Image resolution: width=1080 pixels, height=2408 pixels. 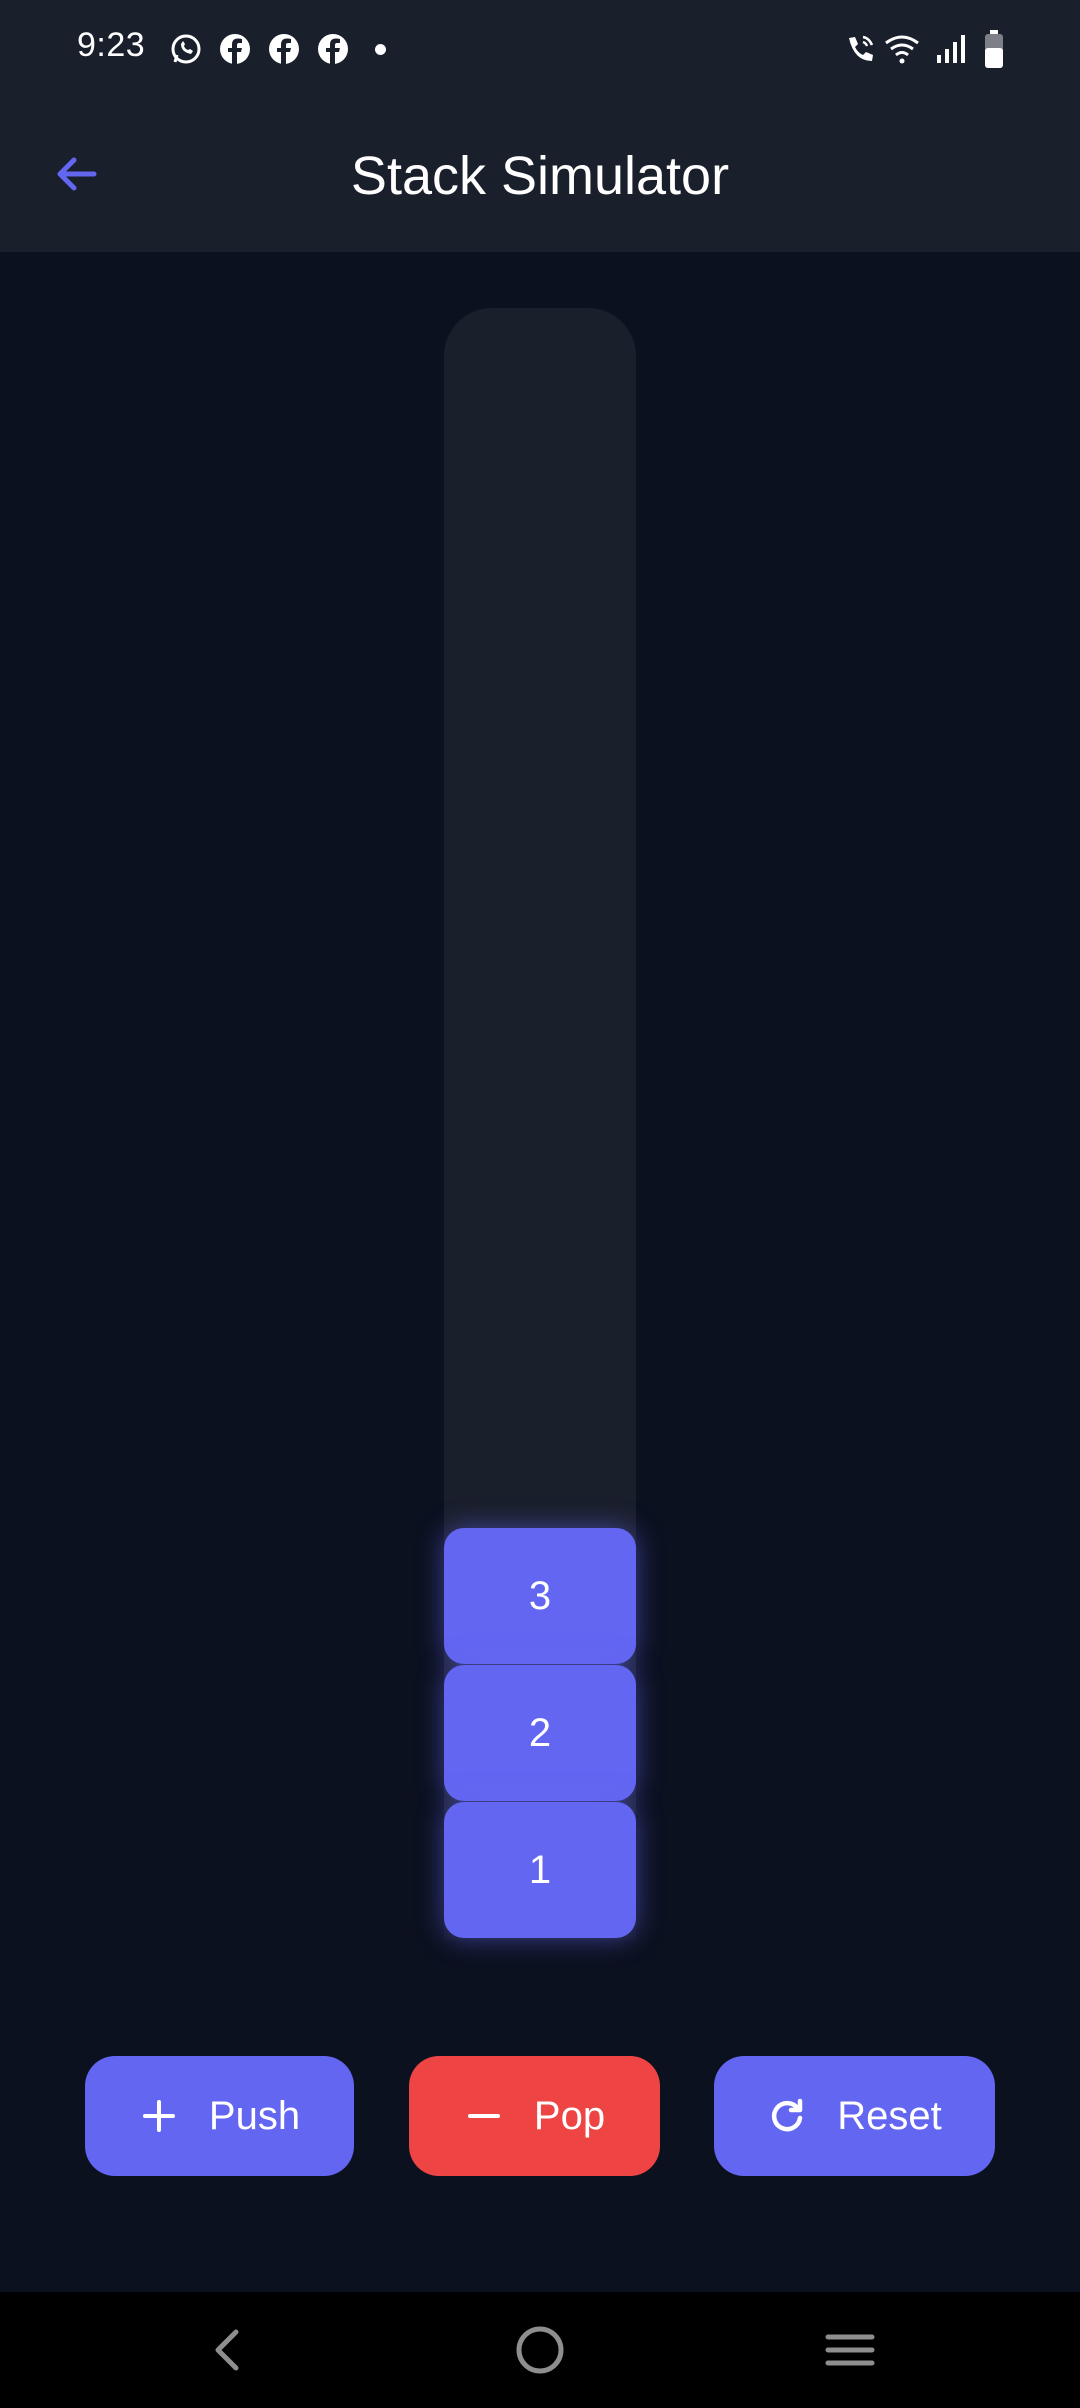 What do you see at coordinates (540, 1870) in the screenshot?
I see `stack-item: 1` at bounding box center [540, 1870].